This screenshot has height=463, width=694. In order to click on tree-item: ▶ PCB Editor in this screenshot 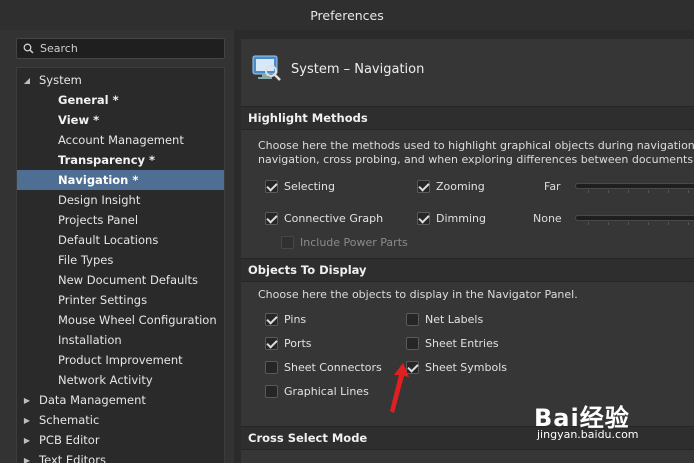, I will do `click(120, 440)`.